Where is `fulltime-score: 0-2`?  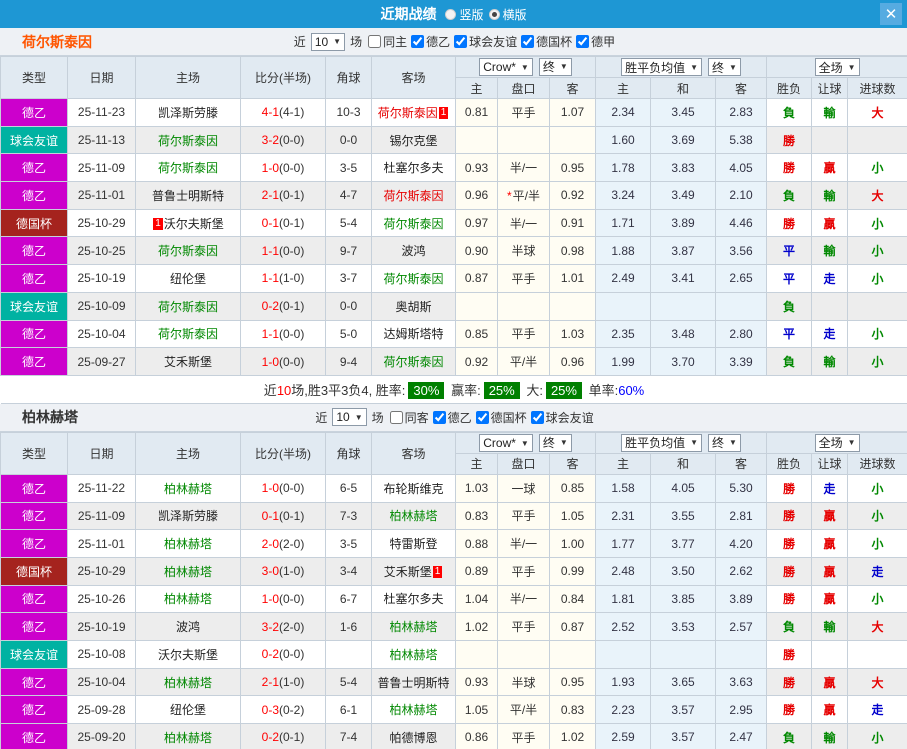 fulltime-score: 0-2 is located at coordinates (270, 306).